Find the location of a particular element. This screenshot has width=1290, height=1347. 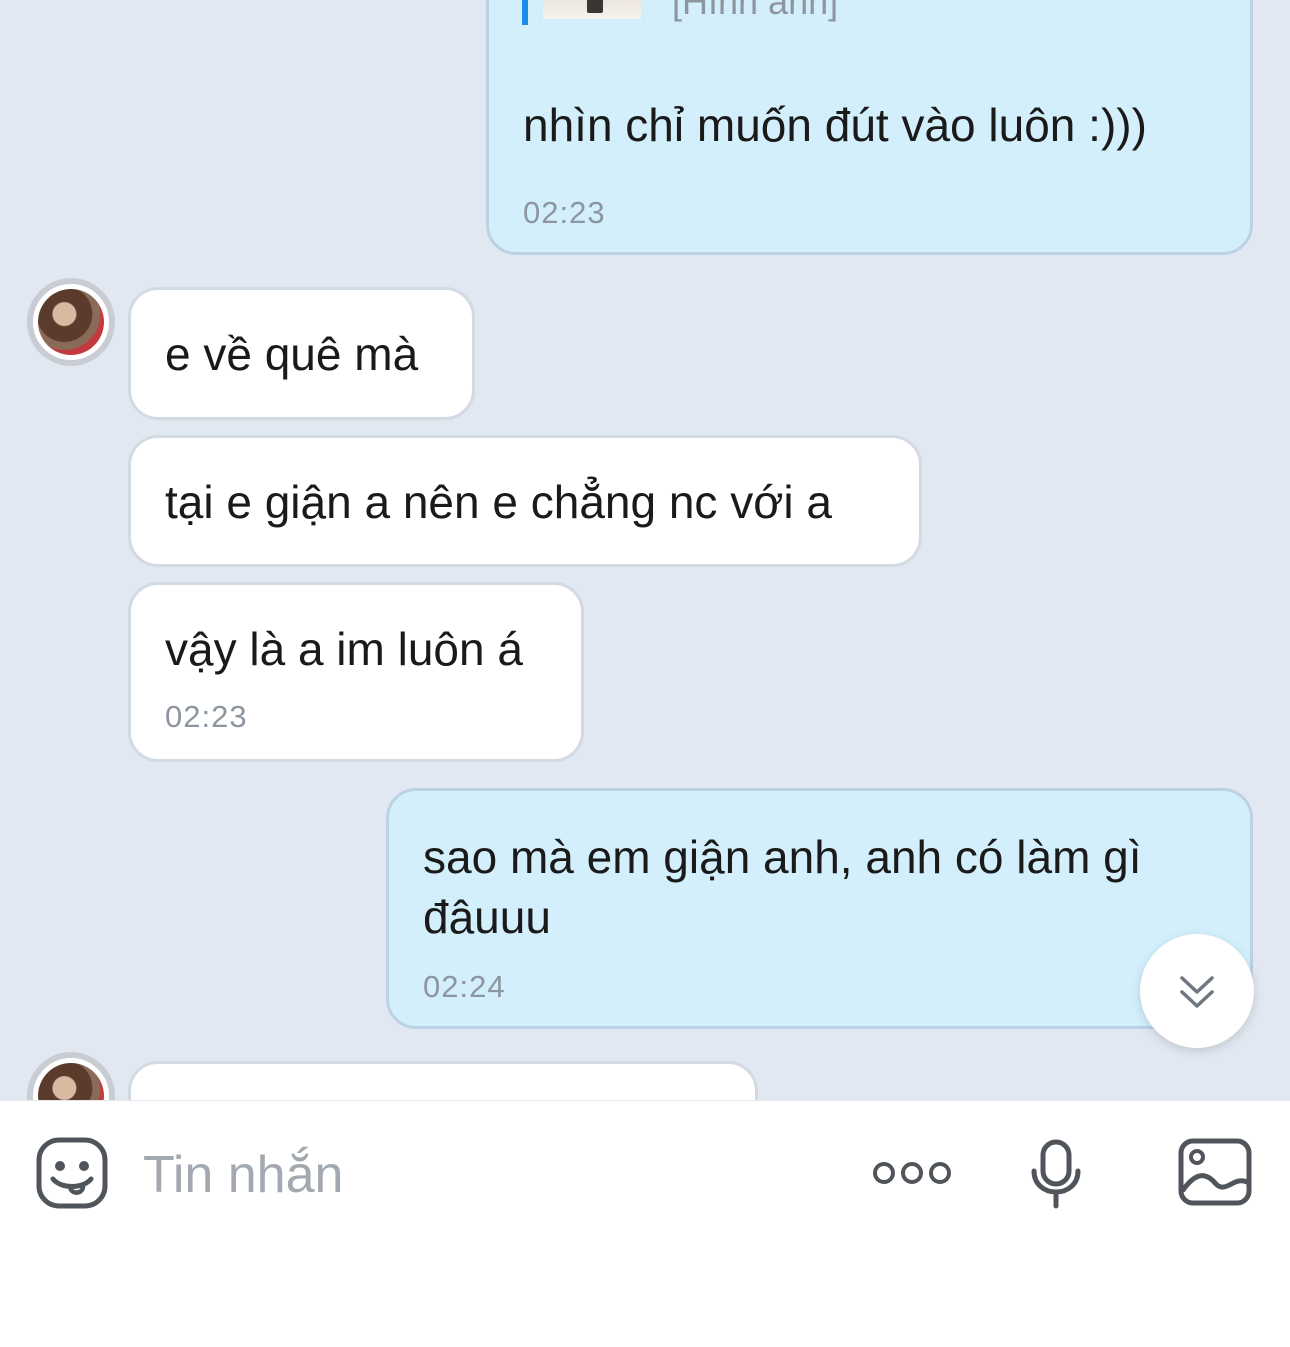

message-text-line-2: đâuuu is located at coordinates (487, 917).